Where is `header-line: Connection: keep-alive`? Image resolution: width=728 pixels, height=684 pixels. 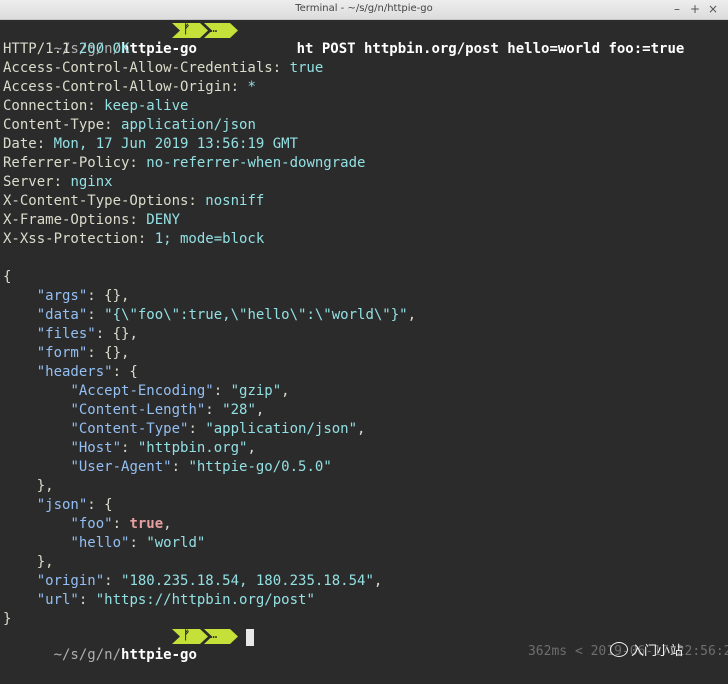
header-line: Connection: keep-alive is located at coordinates (95, 106).